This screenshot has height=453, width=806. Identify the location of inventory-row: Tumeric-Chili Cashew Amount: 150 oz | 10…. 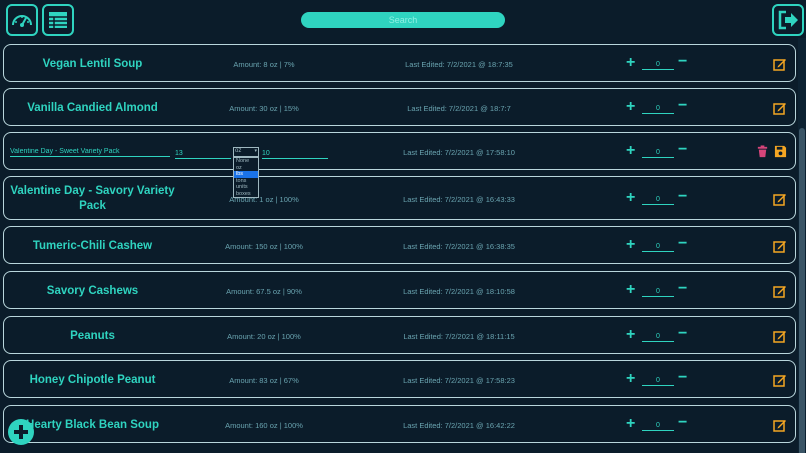
(399, 245).